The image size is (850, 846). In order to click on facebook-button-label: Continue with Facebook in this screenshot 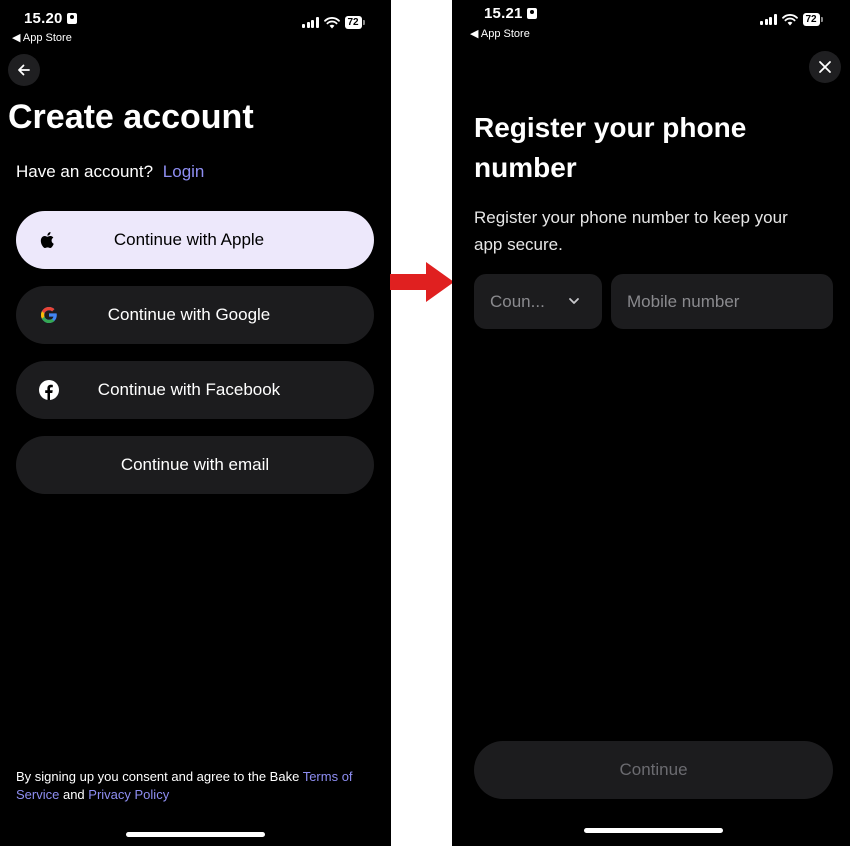, I will do `click(189, 389)`.